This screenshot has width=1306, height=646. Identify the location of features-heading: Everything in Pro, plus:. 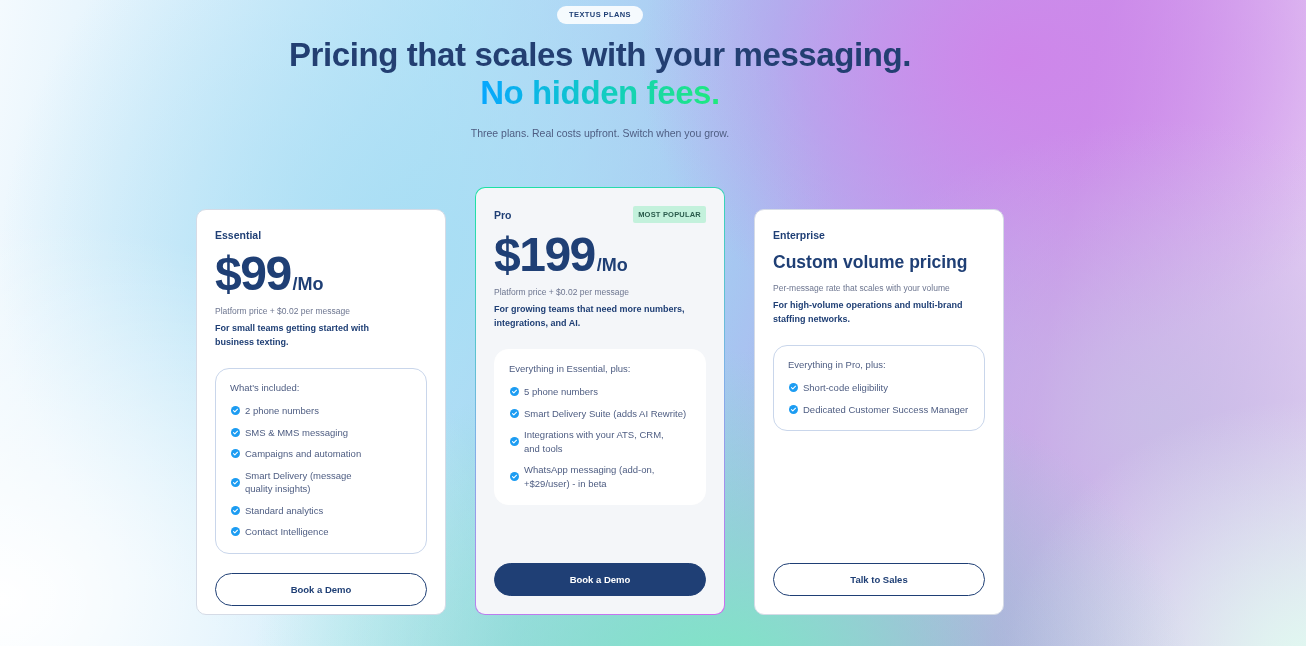
(837, 365).